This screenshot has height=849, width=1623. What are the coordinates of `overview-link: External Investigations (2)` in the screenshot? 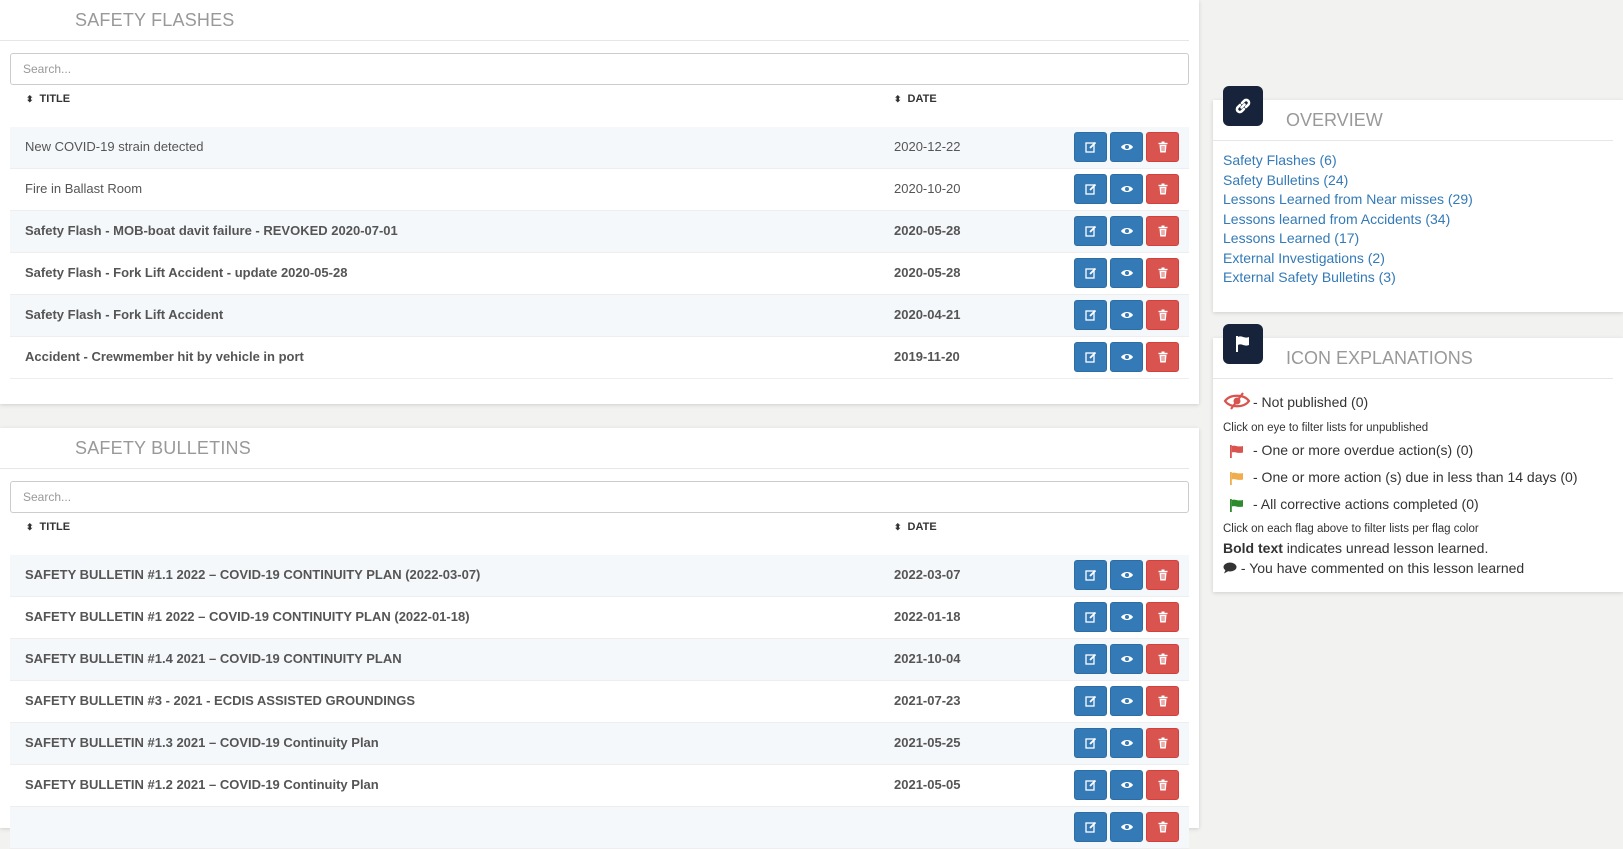 It's located at (1423, 259).